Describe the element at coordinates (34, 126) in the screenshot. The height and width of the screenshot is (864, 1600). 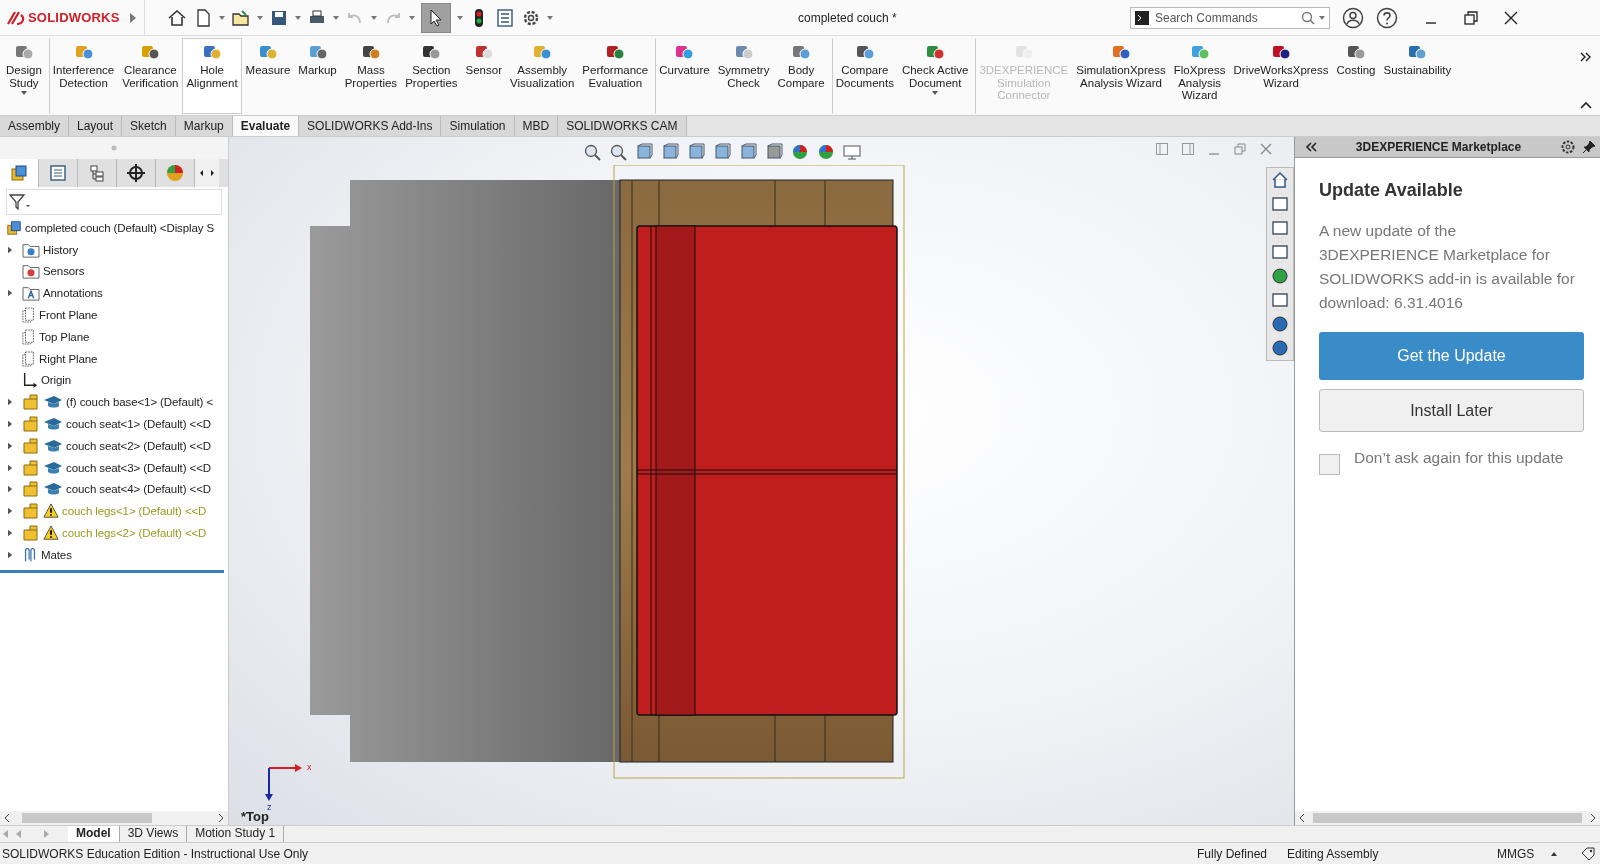
I see `command-tab: Assembly` at that location.